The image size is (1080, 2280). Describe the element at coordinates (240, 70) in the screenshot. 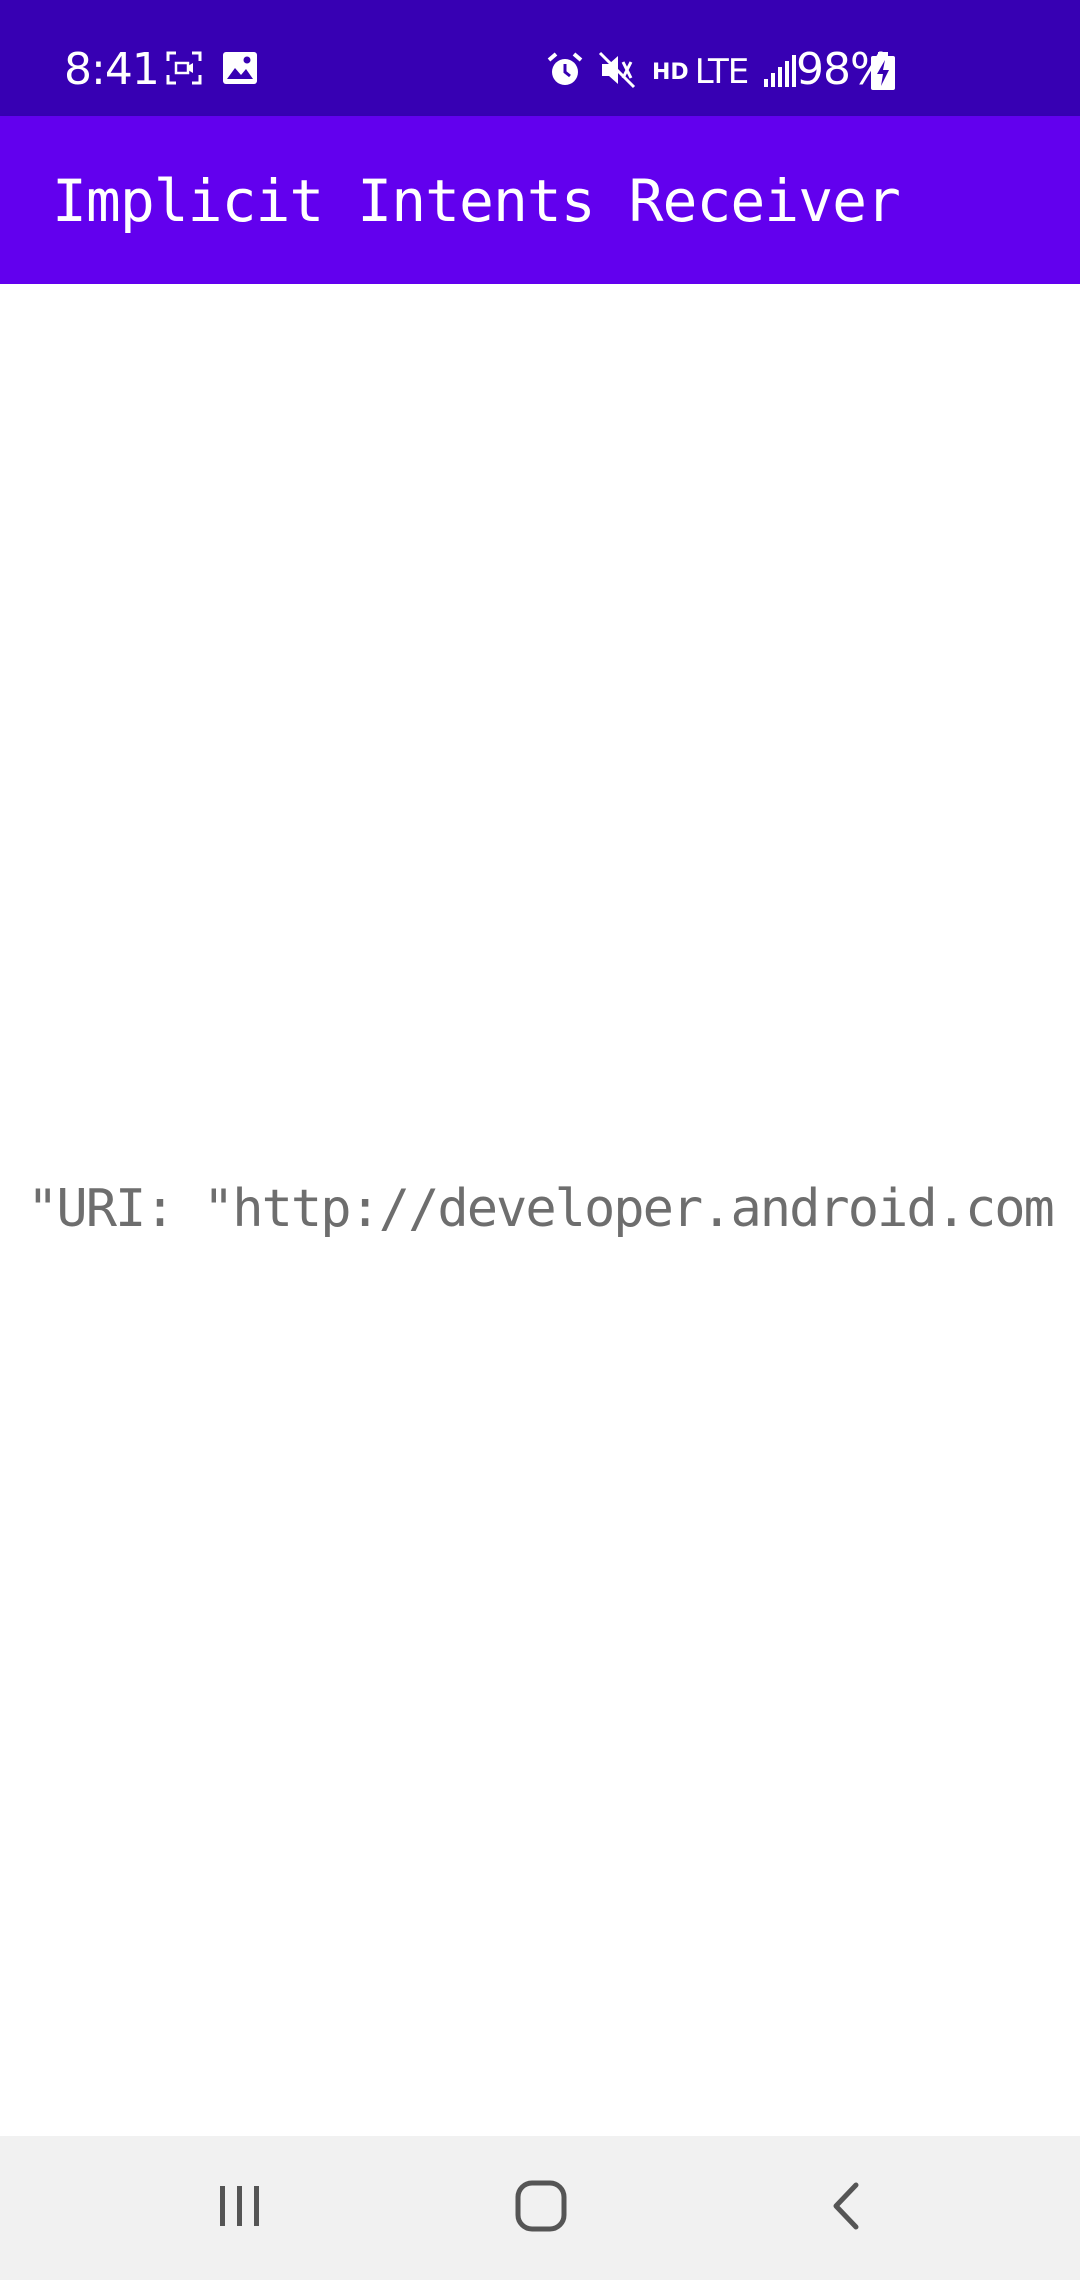

I see `image-icon` at that location.